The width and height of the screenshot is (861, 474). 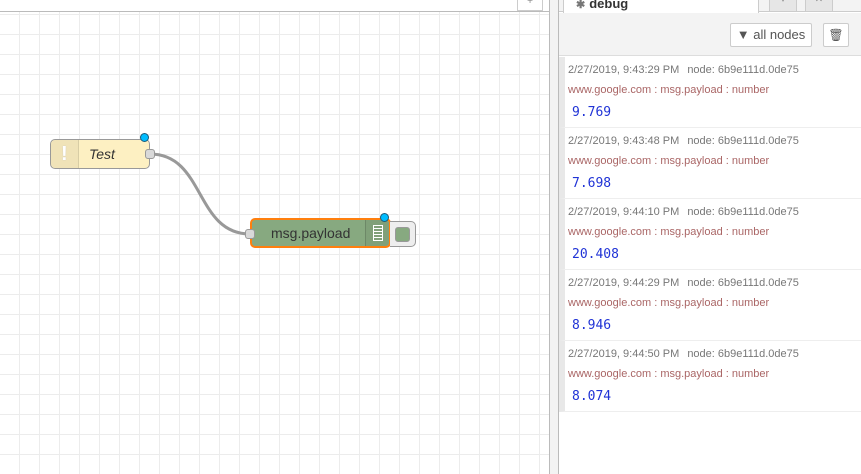 I want to click on debug-node-label: msg.payload, so click(x=311, y=233).